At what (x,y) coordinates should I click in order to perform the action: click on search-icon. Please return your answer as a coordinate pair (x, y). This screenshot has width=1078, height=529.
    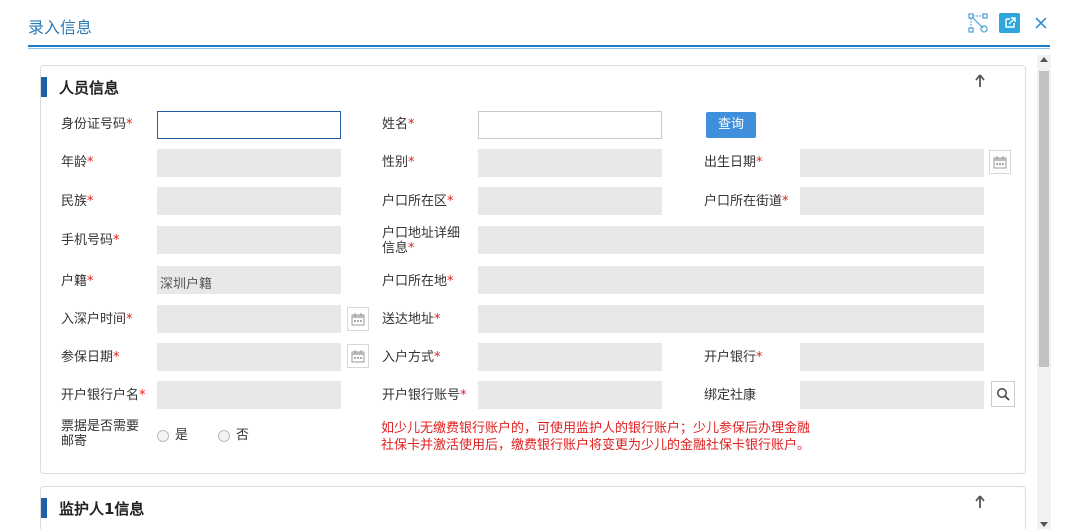
    Looking at the image, I should click on (1003, 394).